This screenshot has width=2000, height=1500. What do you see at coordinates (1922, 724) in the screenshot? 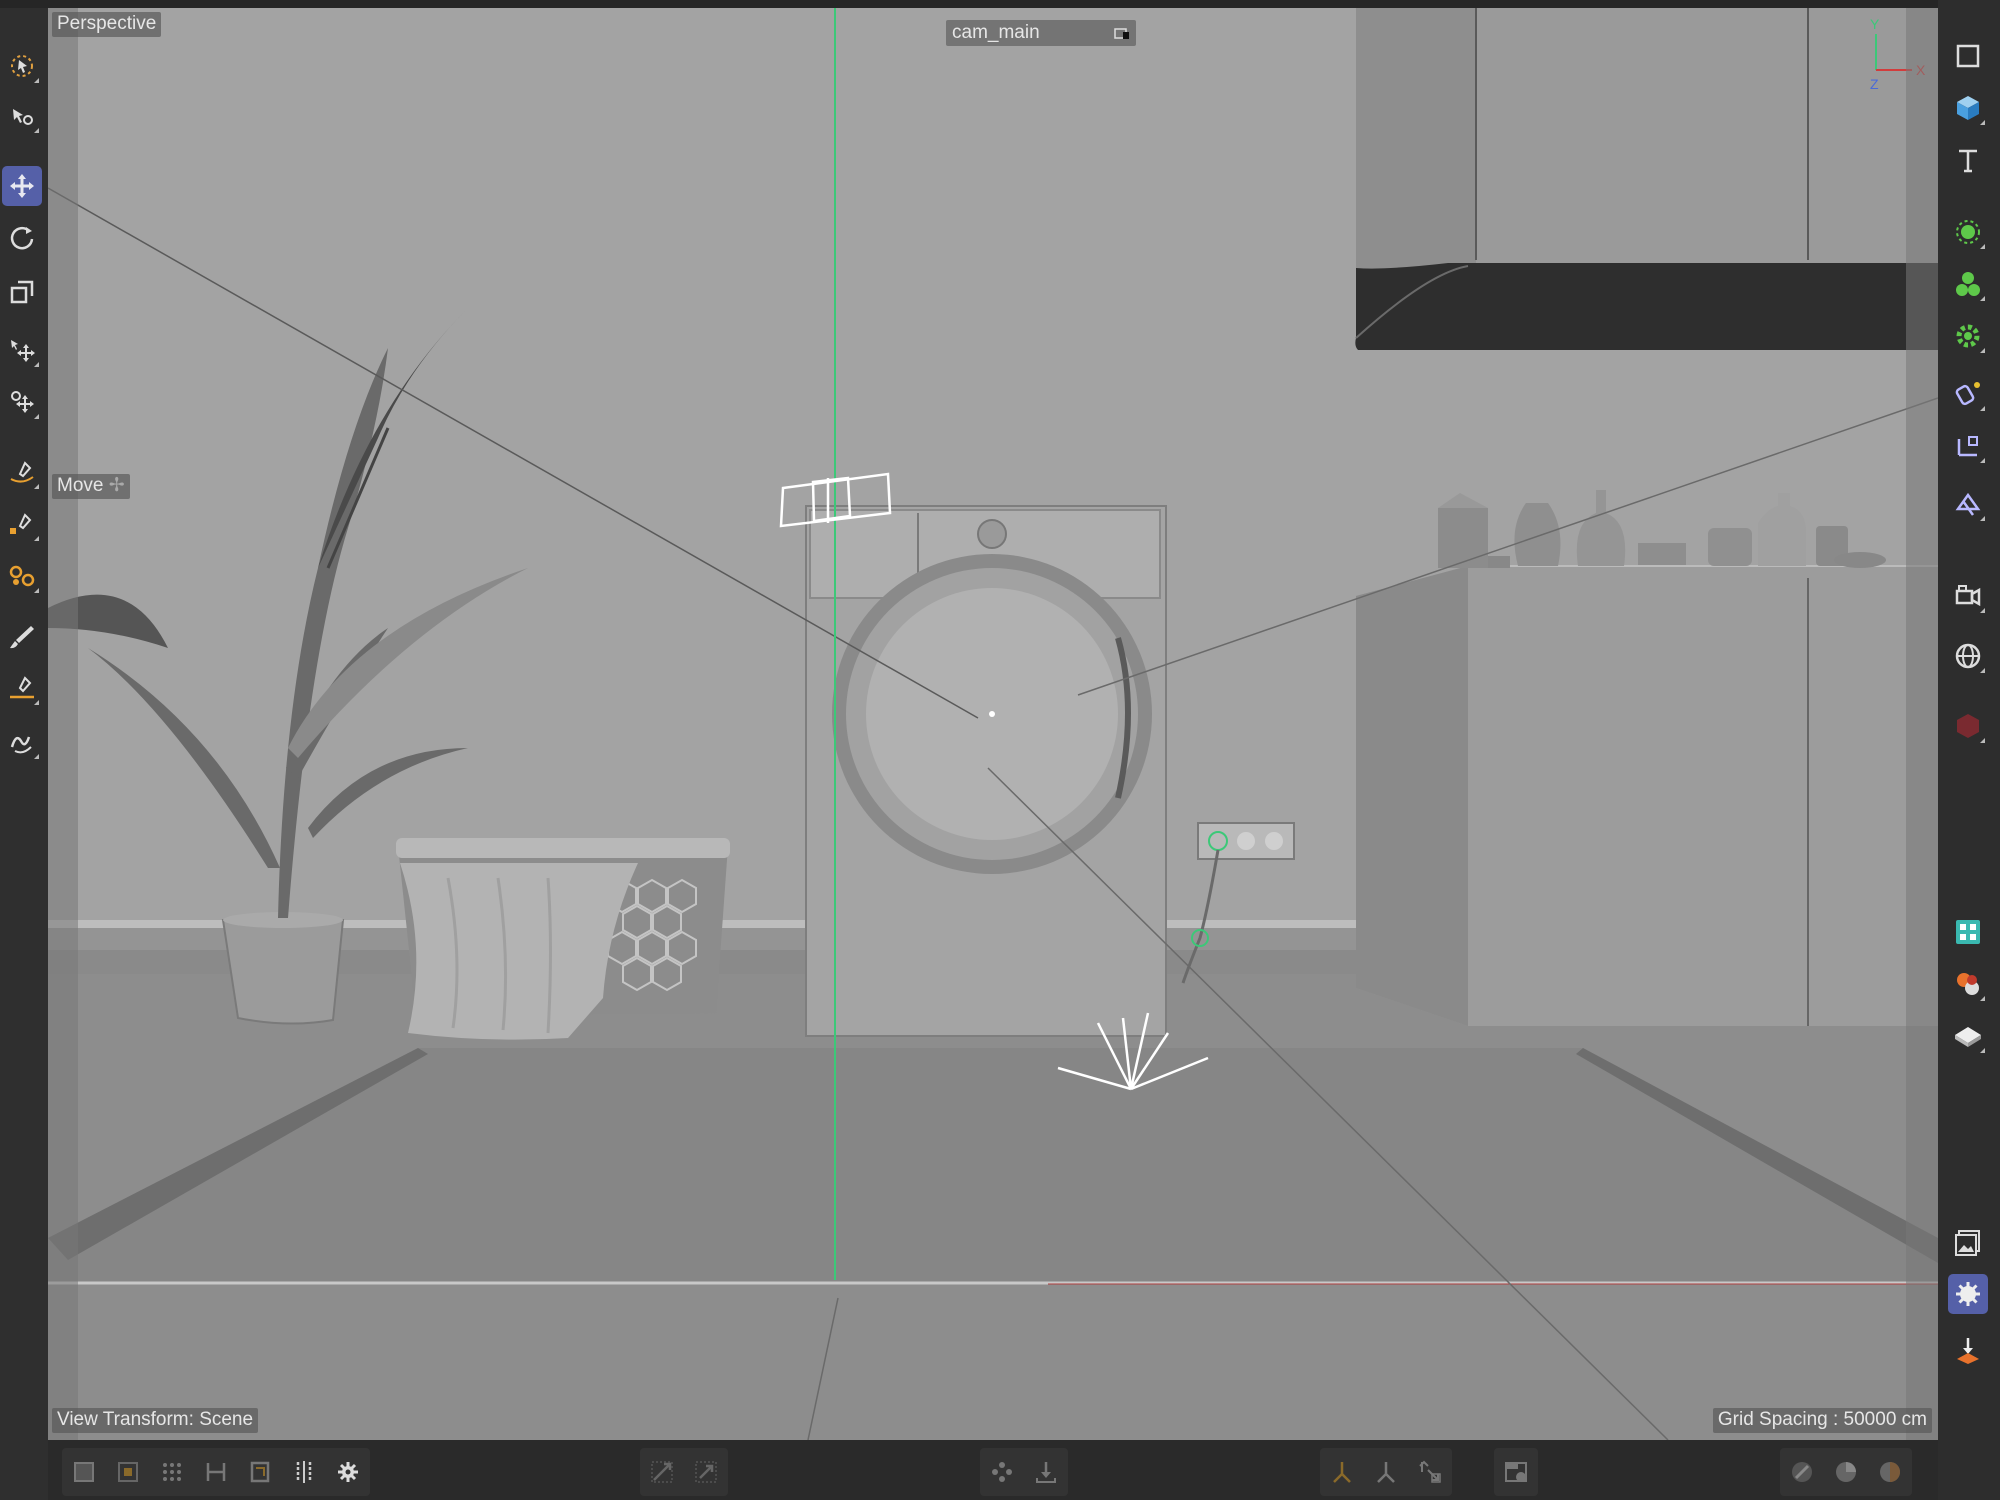
I see `safe-frame-right` at bounding box center [1922, 724].